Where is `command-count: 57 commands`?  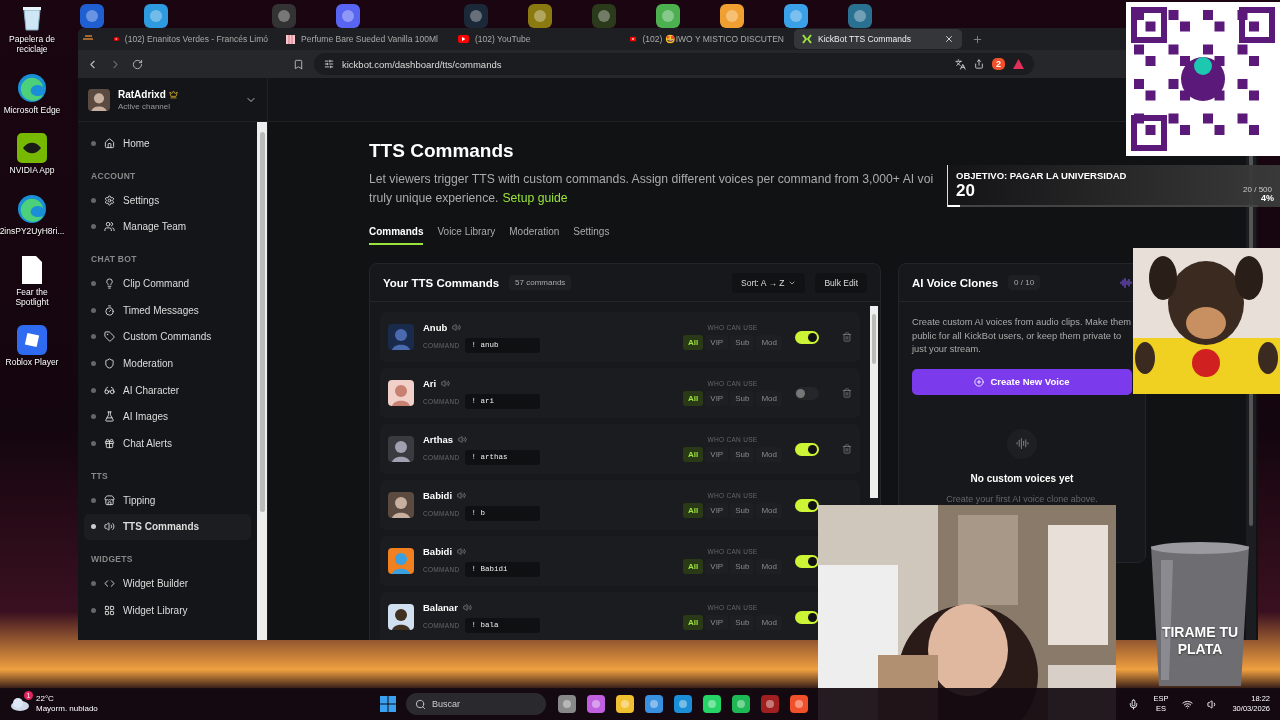
command-count: 57 commands is located at coordinates (540, 282).